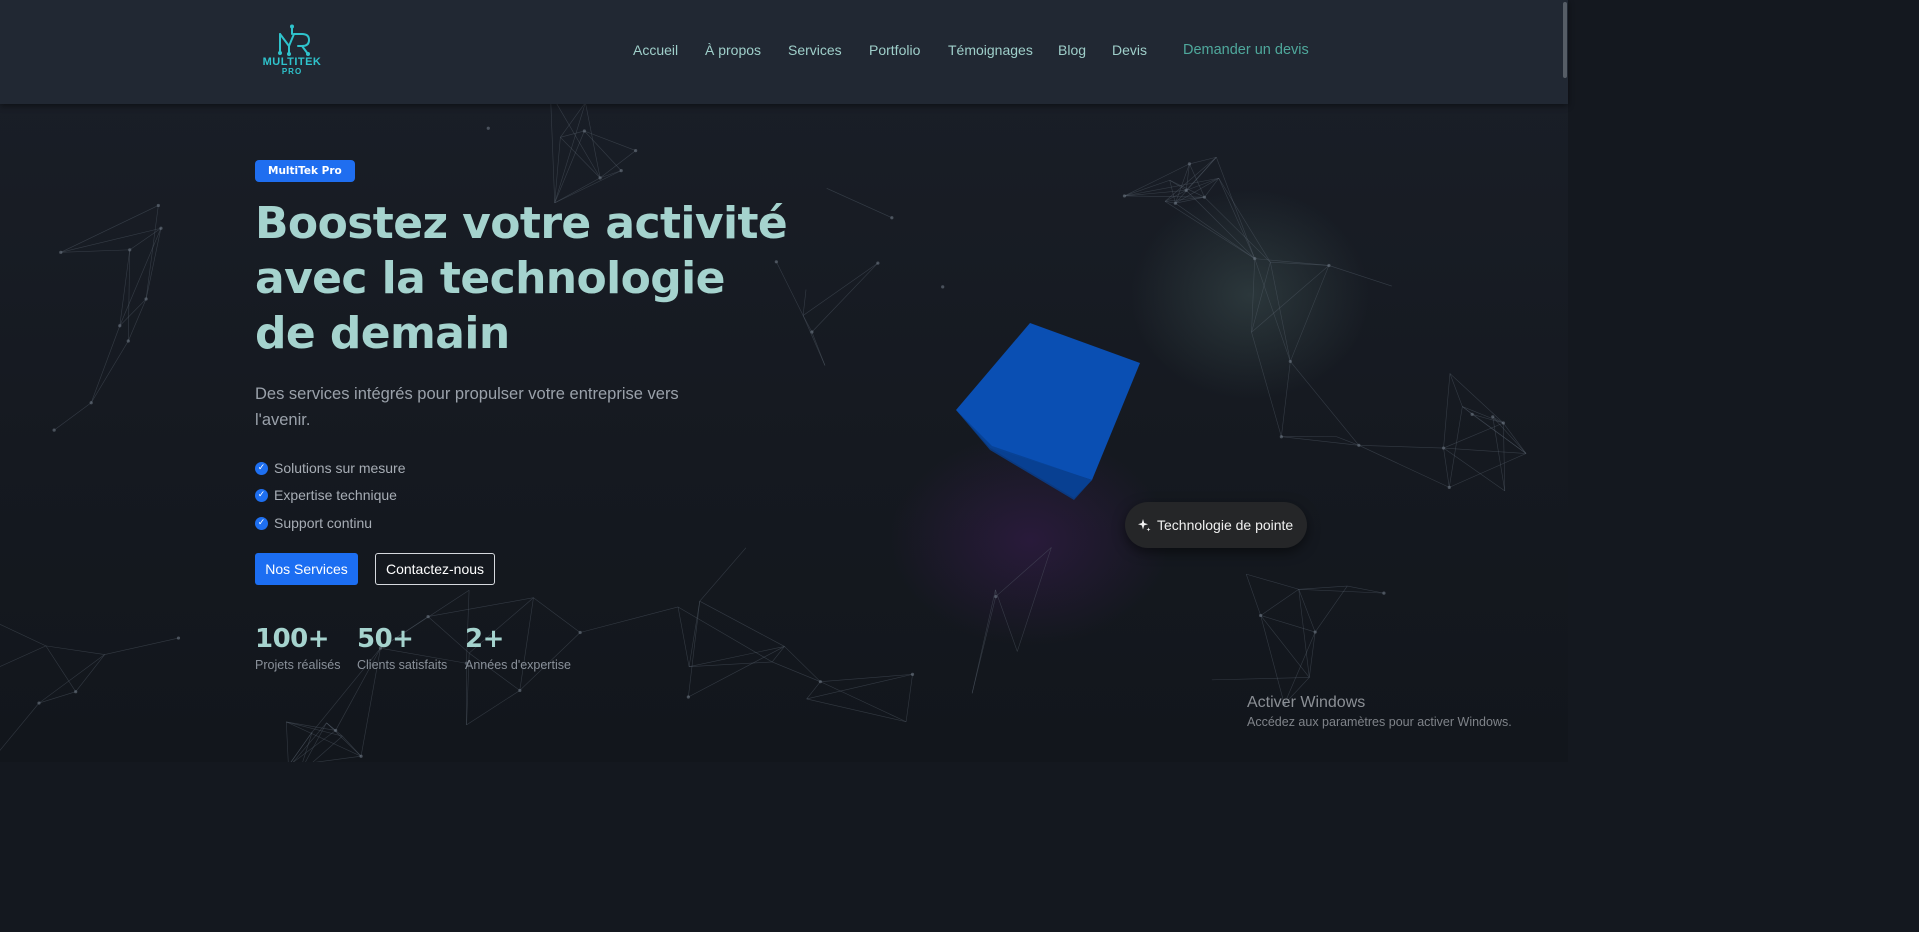 The width and height of the screenshot is (1919, 932). I want to click on 3d-cube-graphic, so click(1048, 411).